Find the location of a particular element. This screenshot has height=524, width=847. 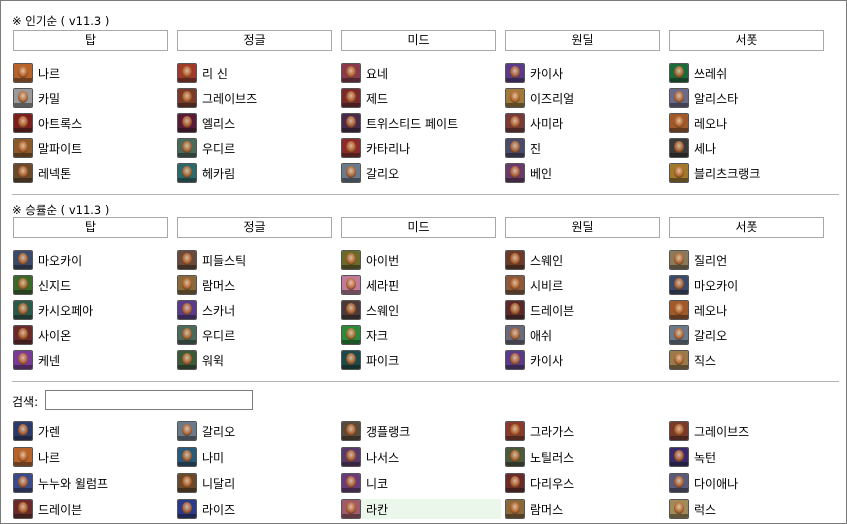

lane-button-popular-3: 원딜 is located at coordinates (582, 40).